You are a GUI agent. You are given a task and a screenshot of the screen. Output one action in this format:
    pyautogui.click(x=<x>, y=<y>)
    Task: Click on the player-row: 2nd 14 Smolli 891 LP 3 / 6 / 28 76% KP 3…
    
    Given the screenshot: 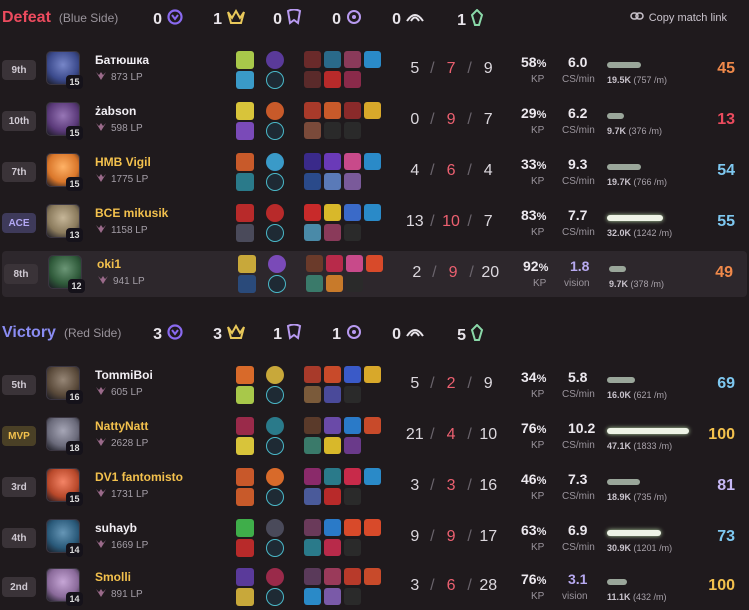 What is the action you would take?
    pyautogui.click(x=374, y=587)
    